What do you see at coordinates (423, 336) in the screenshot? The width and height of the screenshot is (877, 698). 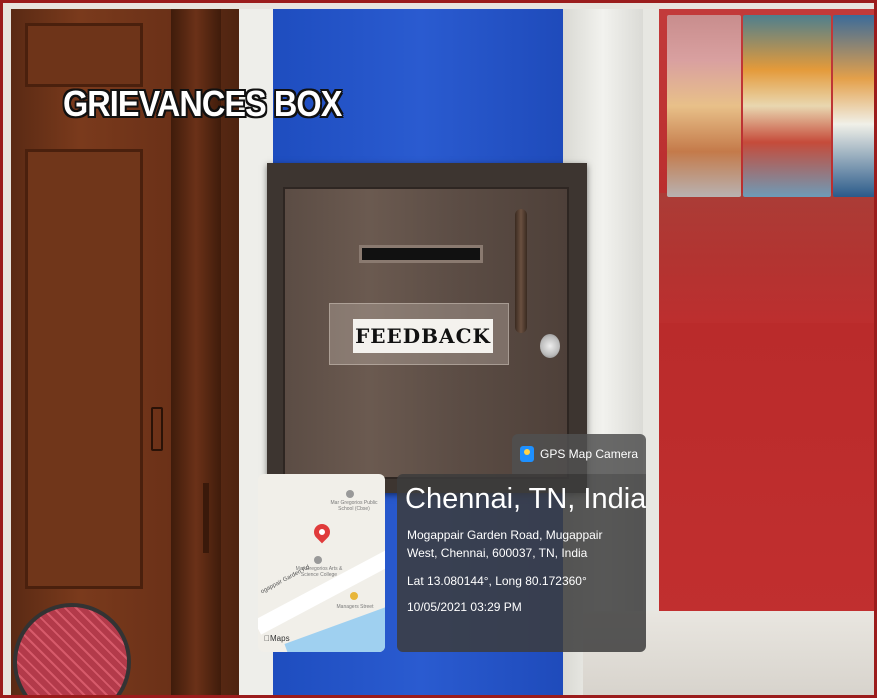 I see `feedback-label: FEEDBACK` at bounding box center [423, 336].